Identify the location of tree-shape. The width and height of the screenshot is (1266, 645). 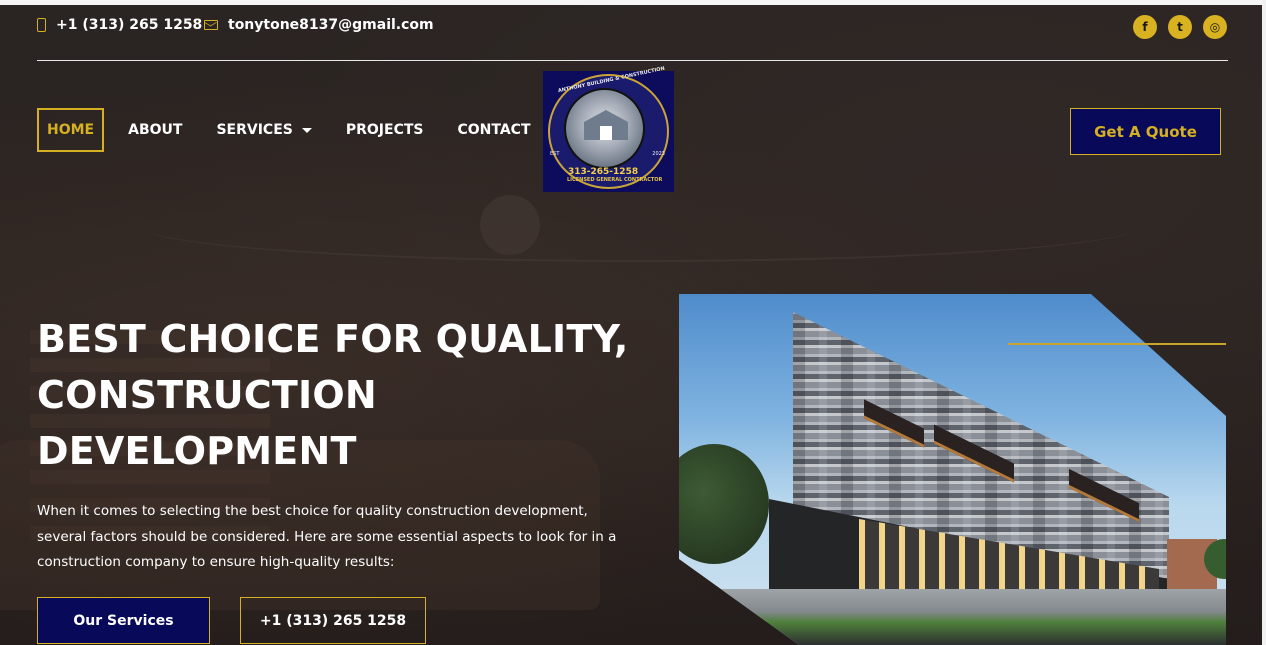
(724, 504).